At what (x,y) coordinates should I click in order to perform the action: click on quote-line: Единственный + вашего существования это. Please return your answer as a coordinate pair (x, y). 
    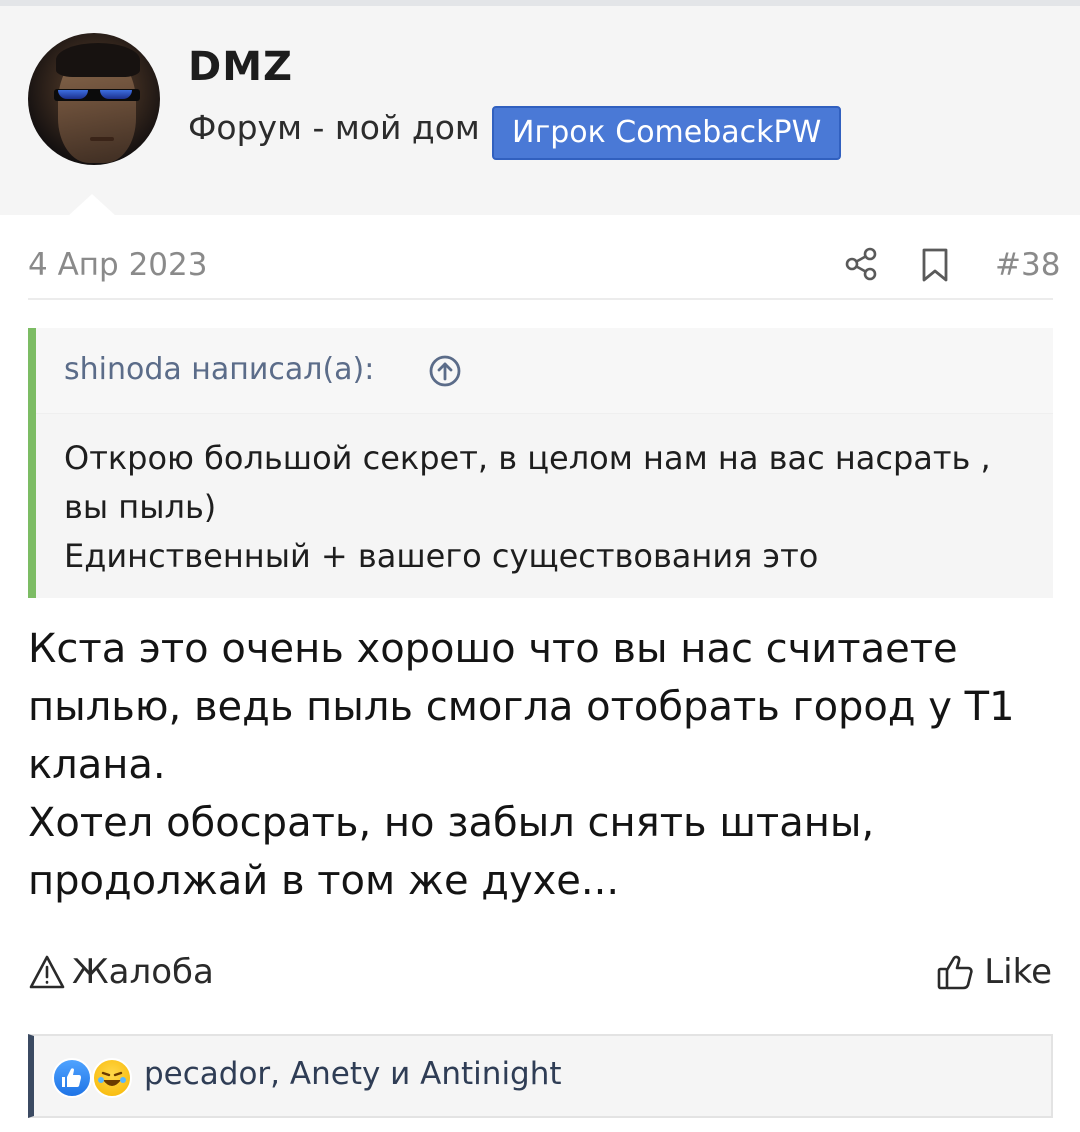
    Looking at the image, I should click on (441, 556).